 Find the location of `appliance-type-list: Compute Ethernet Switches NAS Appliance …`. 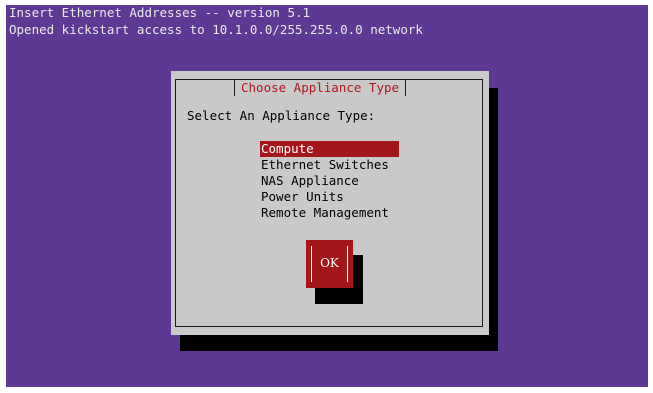

appliance-type-list: Compute Ethernet Switches NAS Appliance … is located at coordinates (329, 181).